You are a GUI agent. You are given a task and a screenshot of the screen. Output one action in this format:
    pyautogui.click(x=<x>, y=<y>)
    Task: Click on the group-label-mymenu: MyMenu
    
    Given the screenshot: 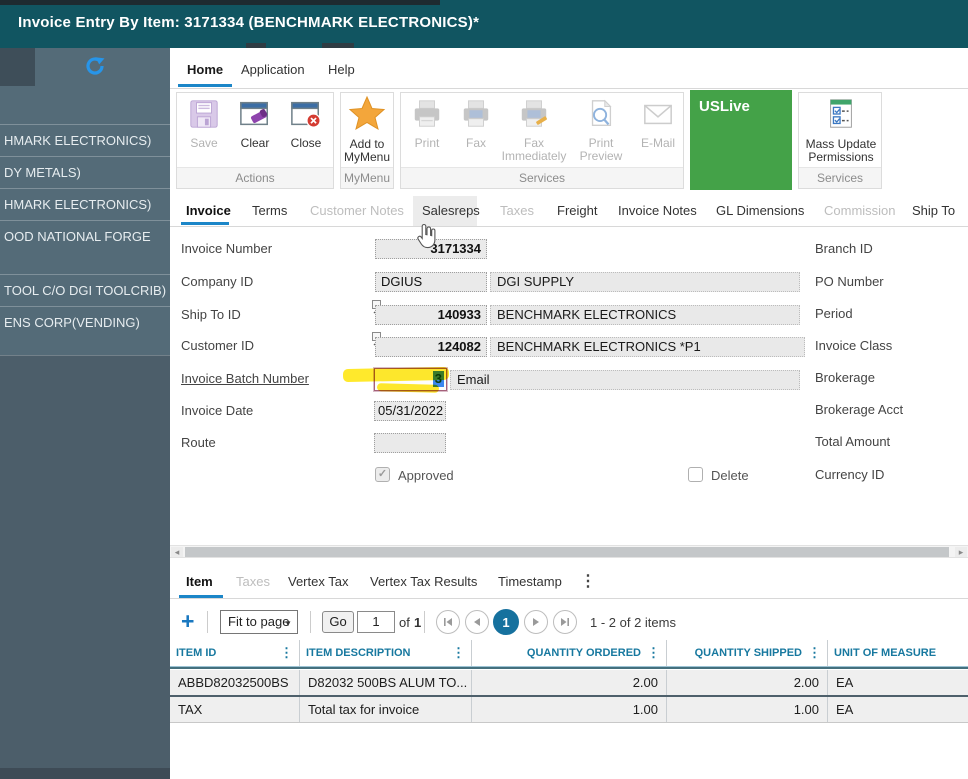 What is the action you would take?
    pyautogui.click(x=367, y=177)
    